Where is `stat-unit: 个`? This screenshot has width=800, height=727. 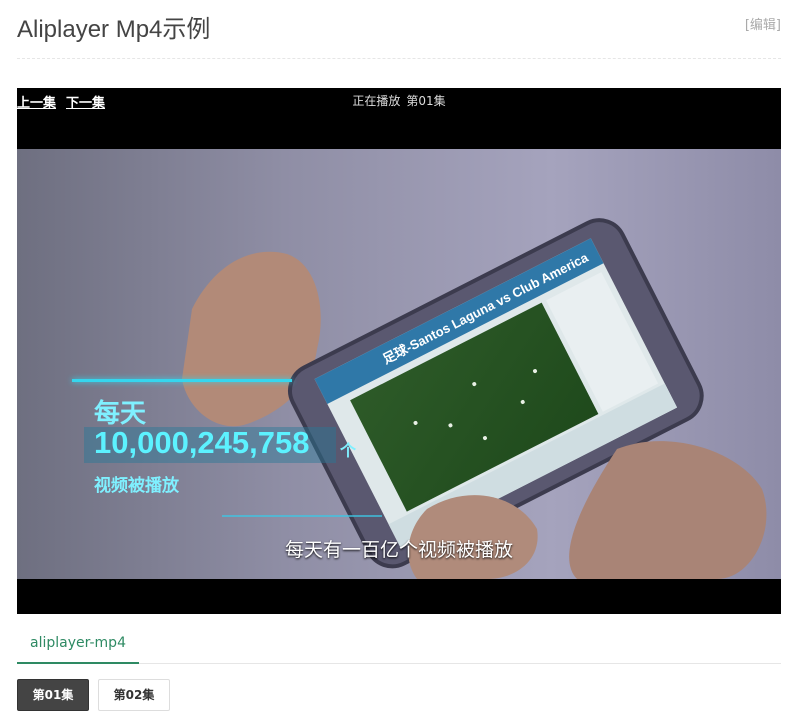 stat-unit: 个 is located at coordinates (348, 450).